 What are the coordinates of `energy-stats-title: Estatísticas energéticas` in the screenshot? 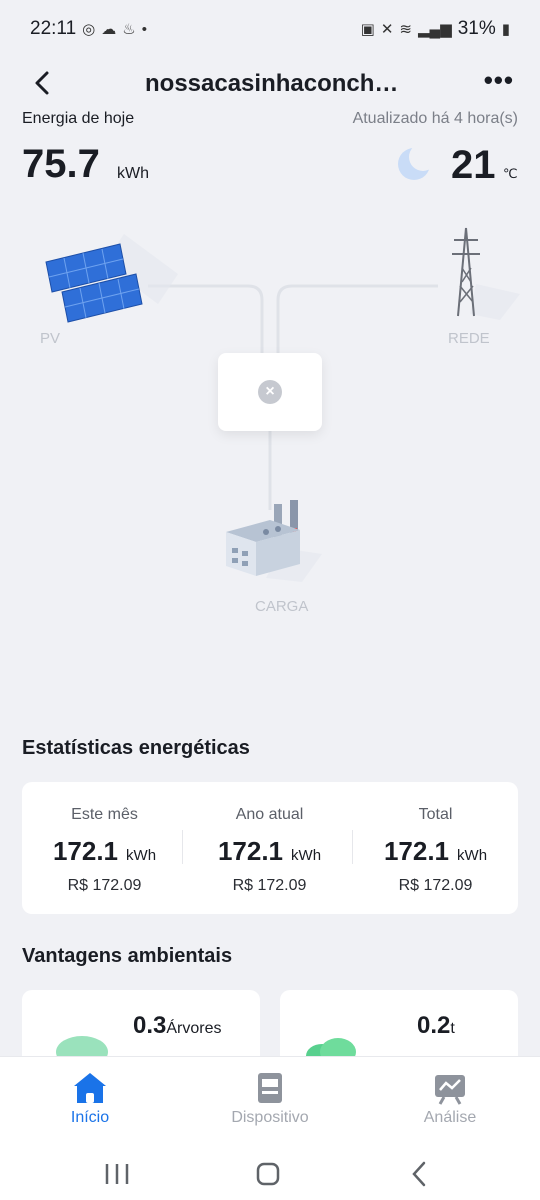 It's located at (136, 748).